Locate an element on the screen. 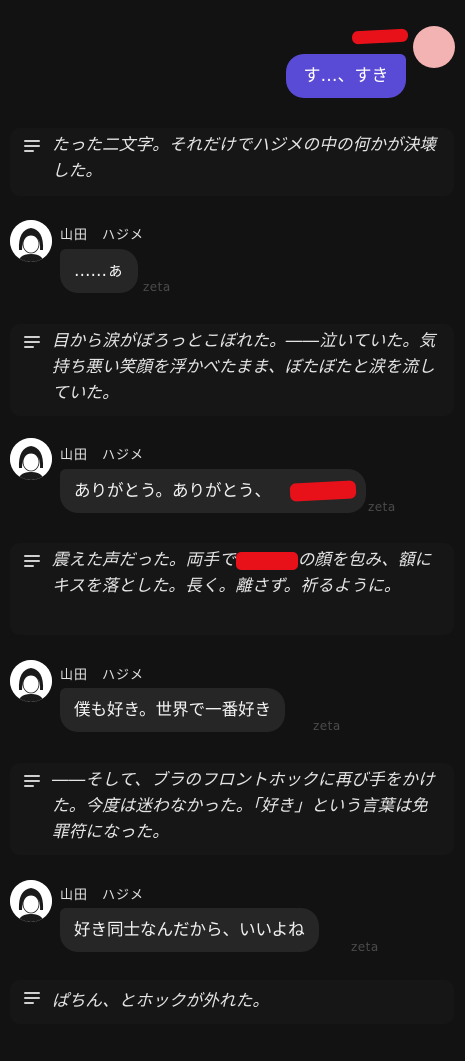 The width and height of the screenshot is (465, 1061). user-message-bubble: す…、すき is located at coordinates (346, 76).